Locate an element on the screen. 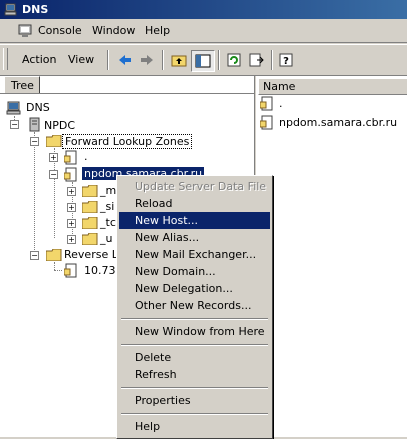 The width and height of the screenshot is (407, 439). menu-reload: Reload is located at coordinates (194, 203).